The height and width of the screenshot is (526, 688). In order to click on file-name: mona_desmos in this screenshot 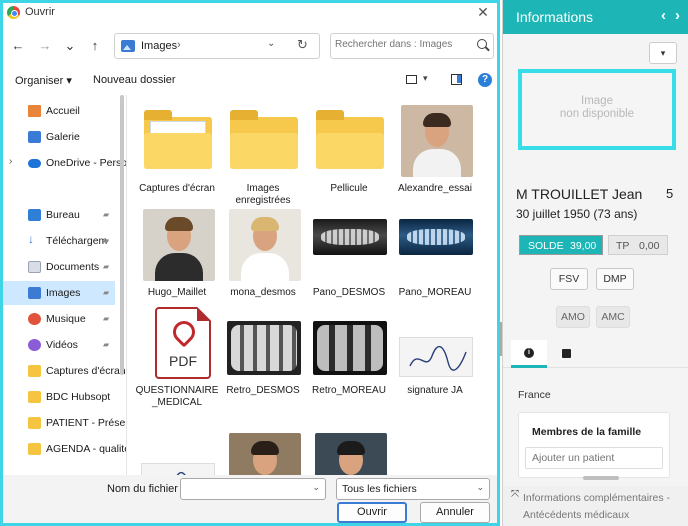, I will do `click(263, 292)`.